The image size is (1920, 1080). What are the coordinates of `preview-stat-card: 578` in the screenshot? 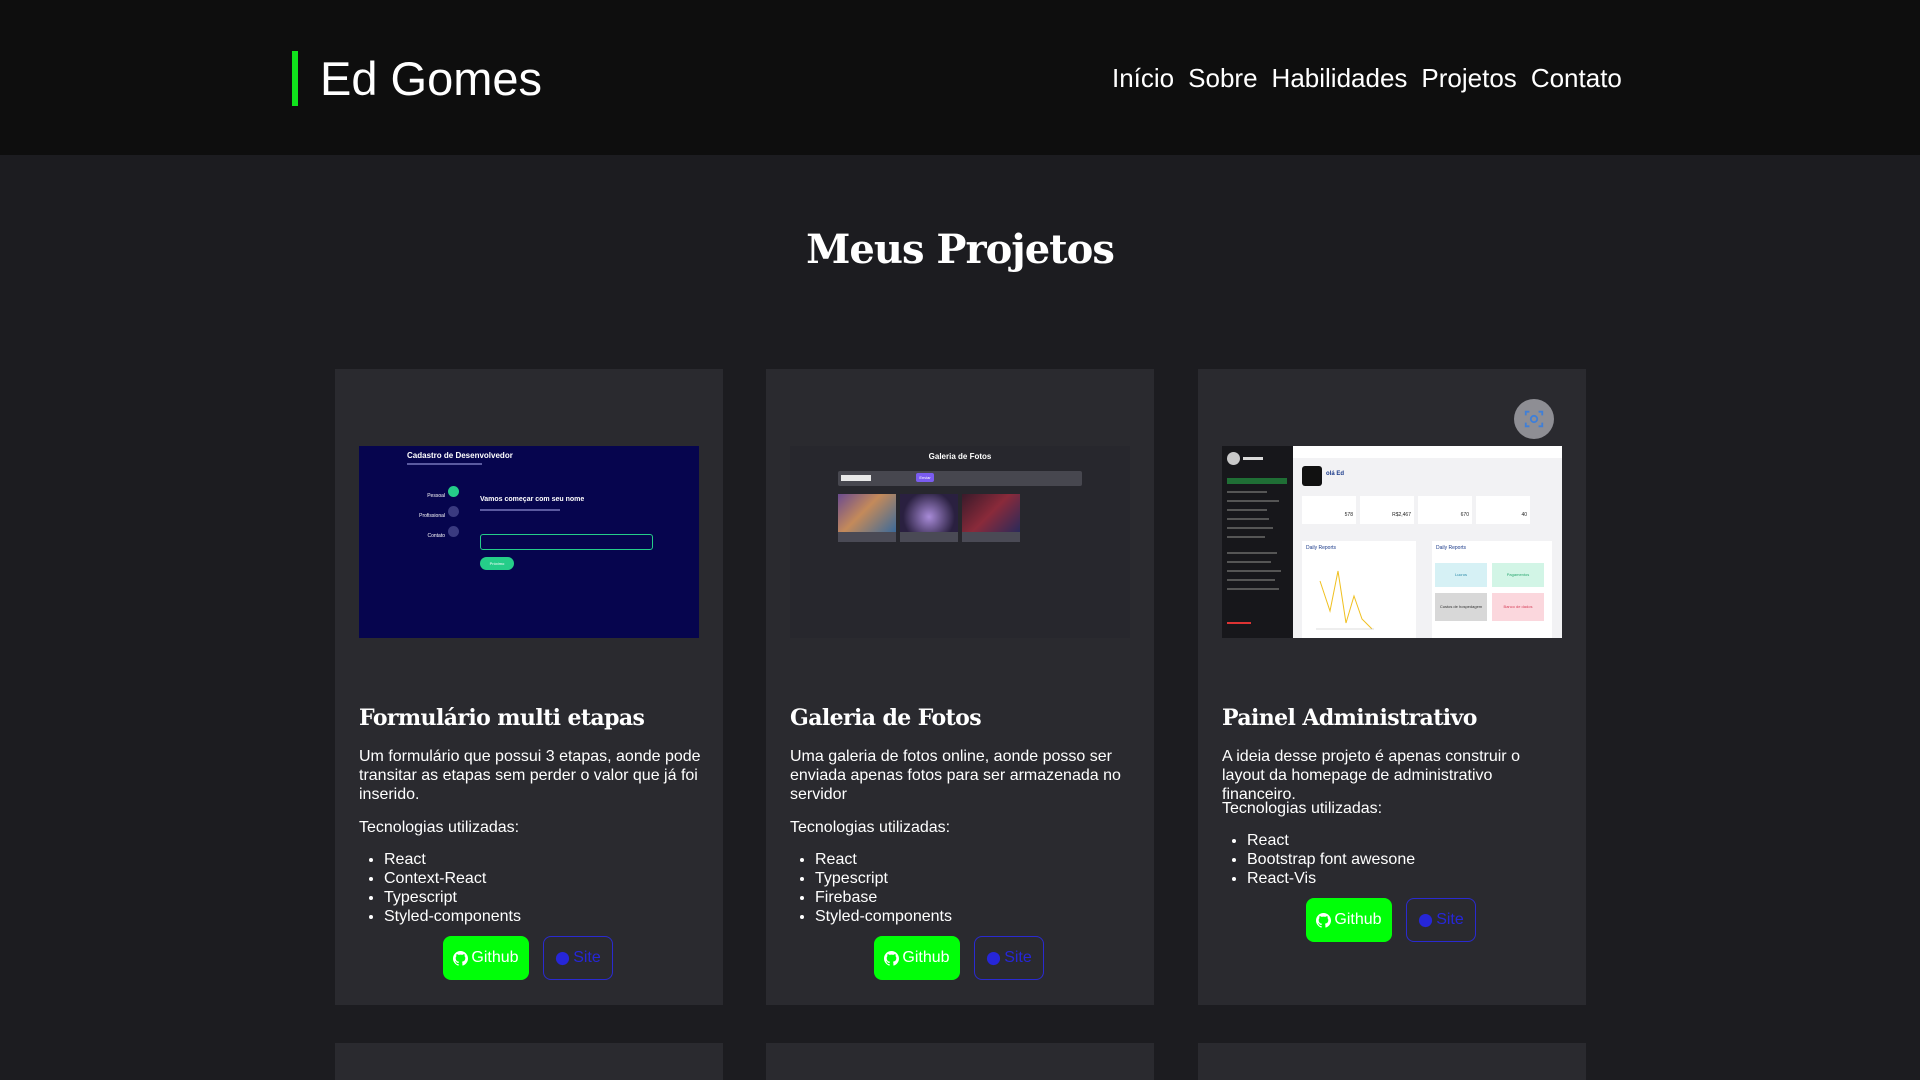 It's located at (1329, 510).